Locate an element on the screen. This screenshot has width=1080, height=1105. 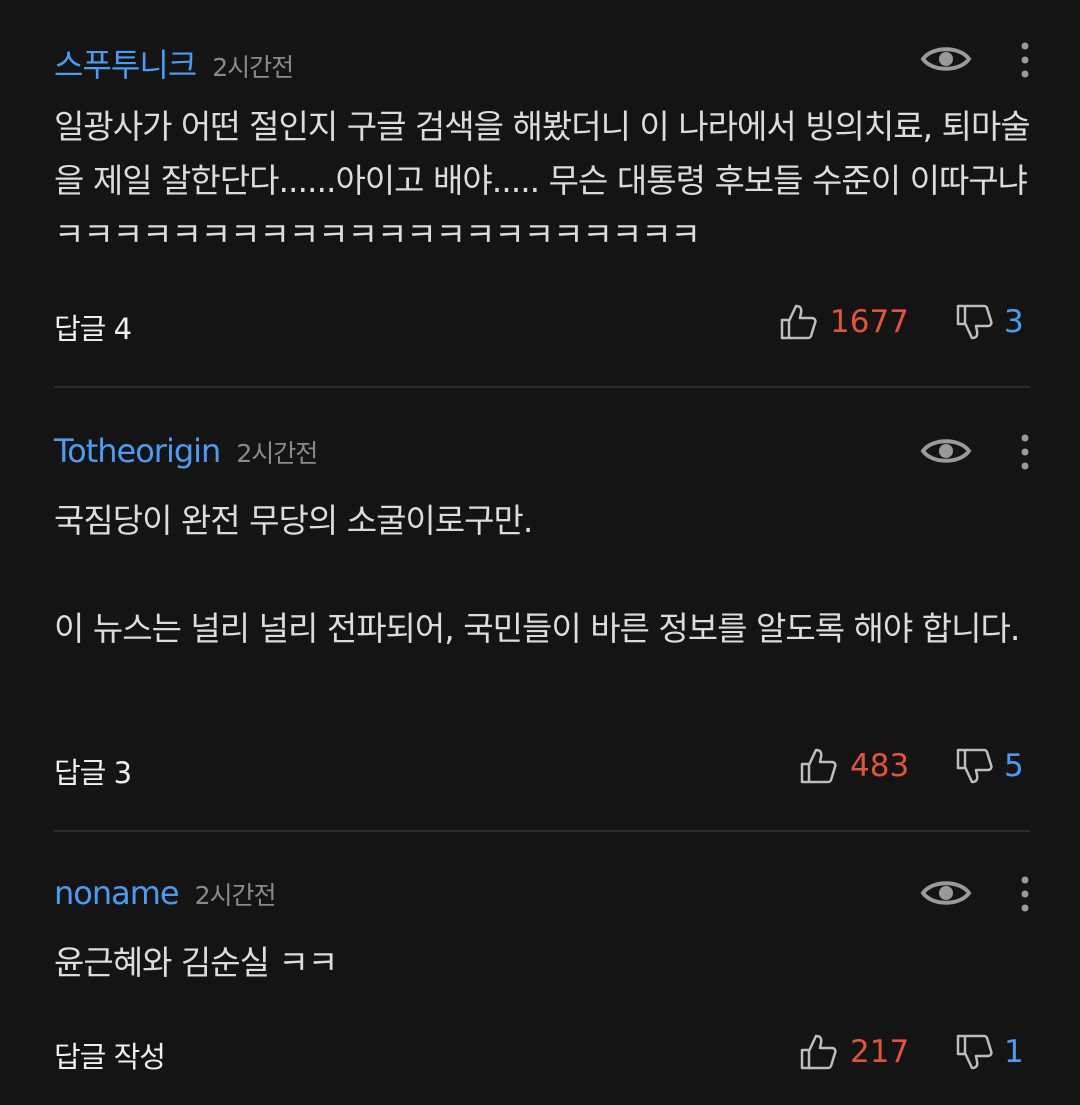
like-button: 217 is located at coordinates (853, 1052).